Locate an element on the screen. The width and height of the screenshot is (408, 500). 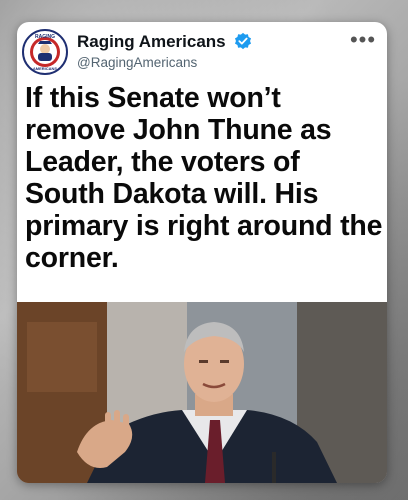
avatar-text-top: RAGING is located at coordinates (45, 37).